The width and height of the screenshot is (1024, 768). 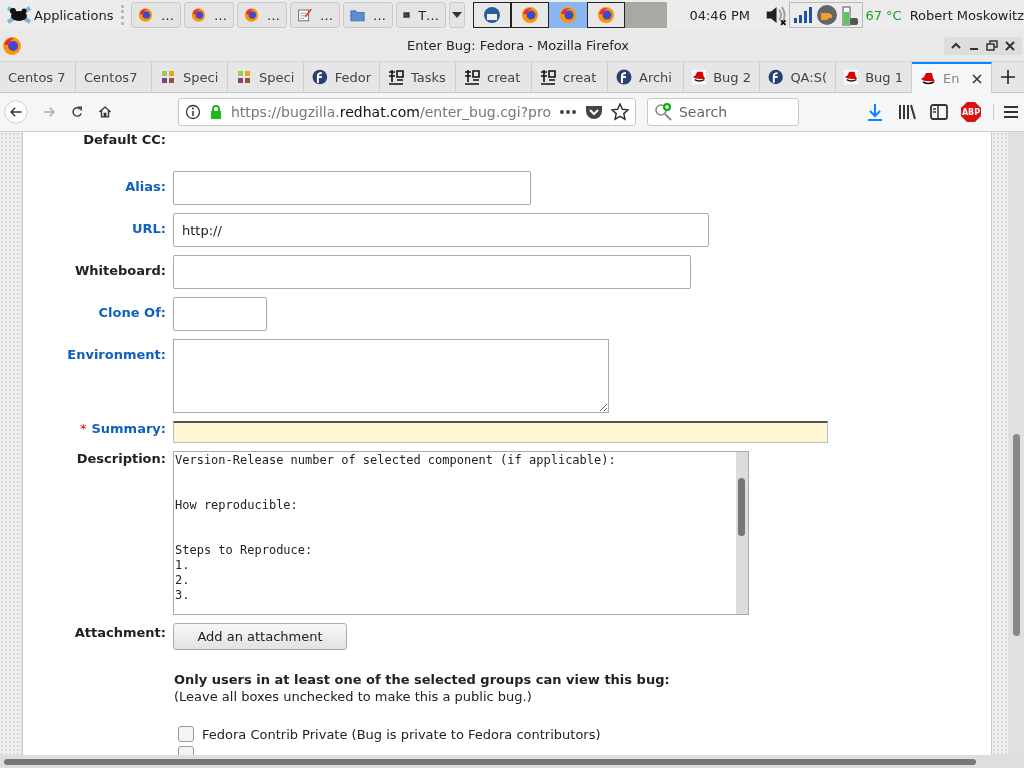 I want to click on browser-tab: Centos 7, so click(x=38, y=77).